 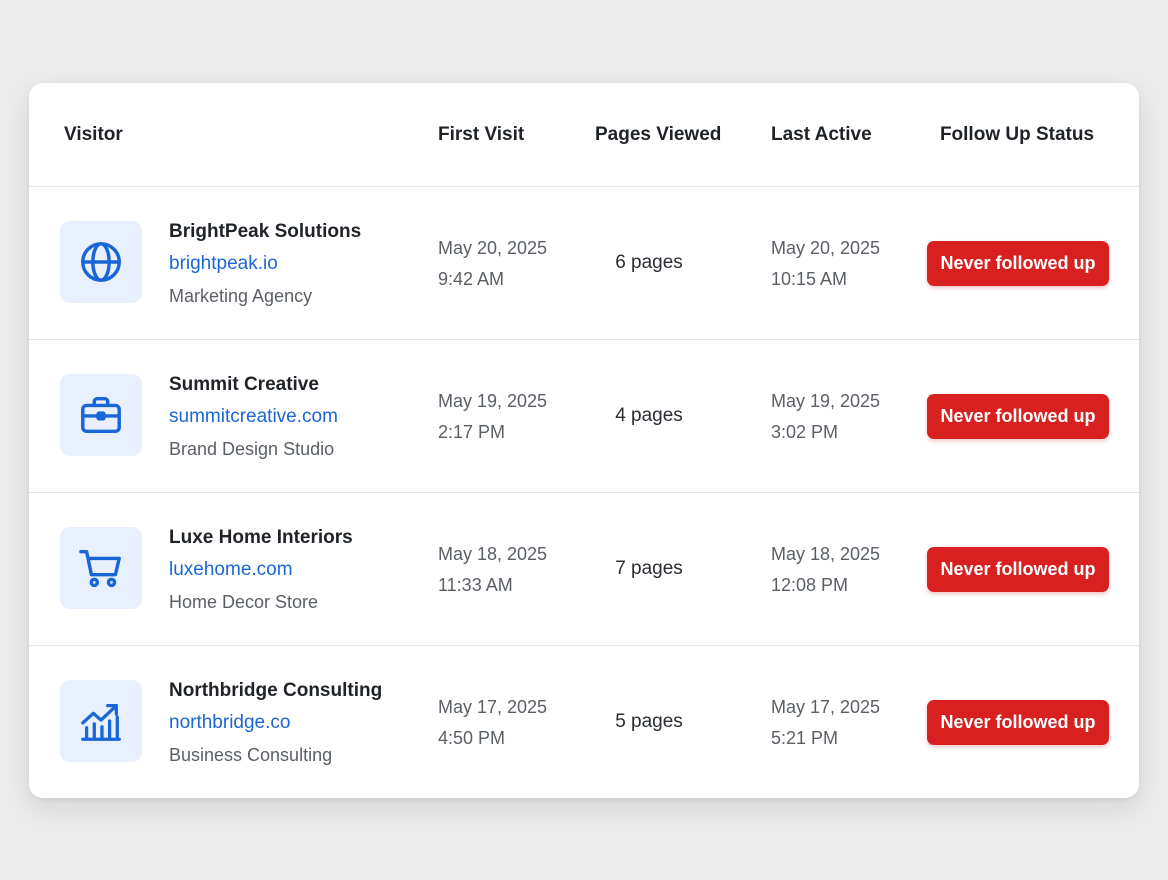 I want to click on company-domain-link: summitcreative.com, so click(x=253, y=417).